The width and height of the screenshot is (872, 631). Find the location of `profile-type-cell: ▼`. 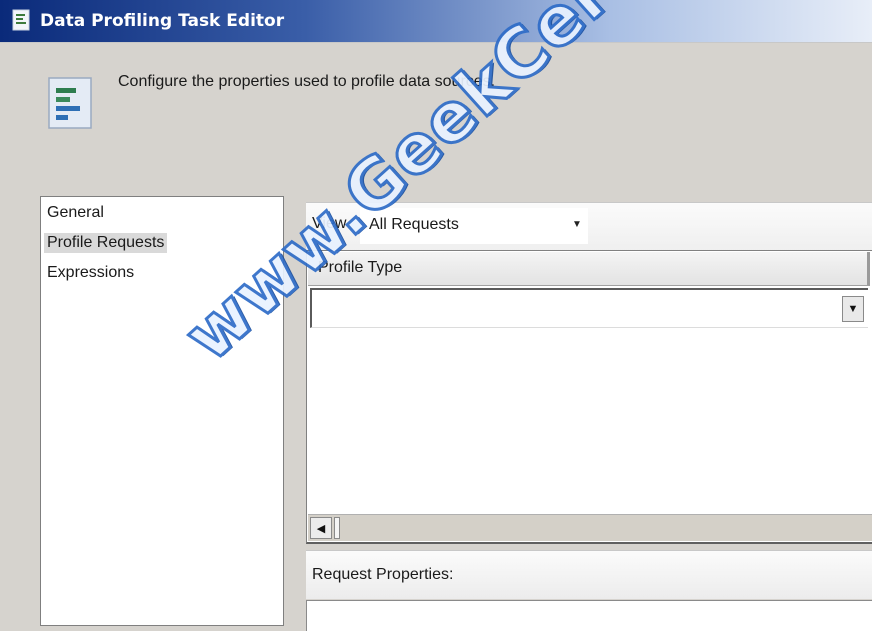

profile-type-cell: ▼ is located at coordinates (589, 308).